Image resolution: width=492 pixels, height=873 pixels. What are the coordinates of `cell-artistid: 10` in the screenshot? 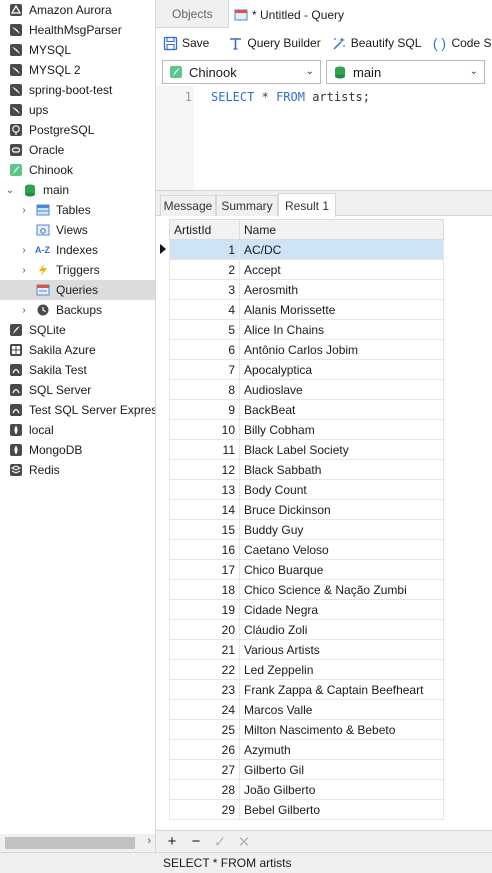 It's located at (204, 429).